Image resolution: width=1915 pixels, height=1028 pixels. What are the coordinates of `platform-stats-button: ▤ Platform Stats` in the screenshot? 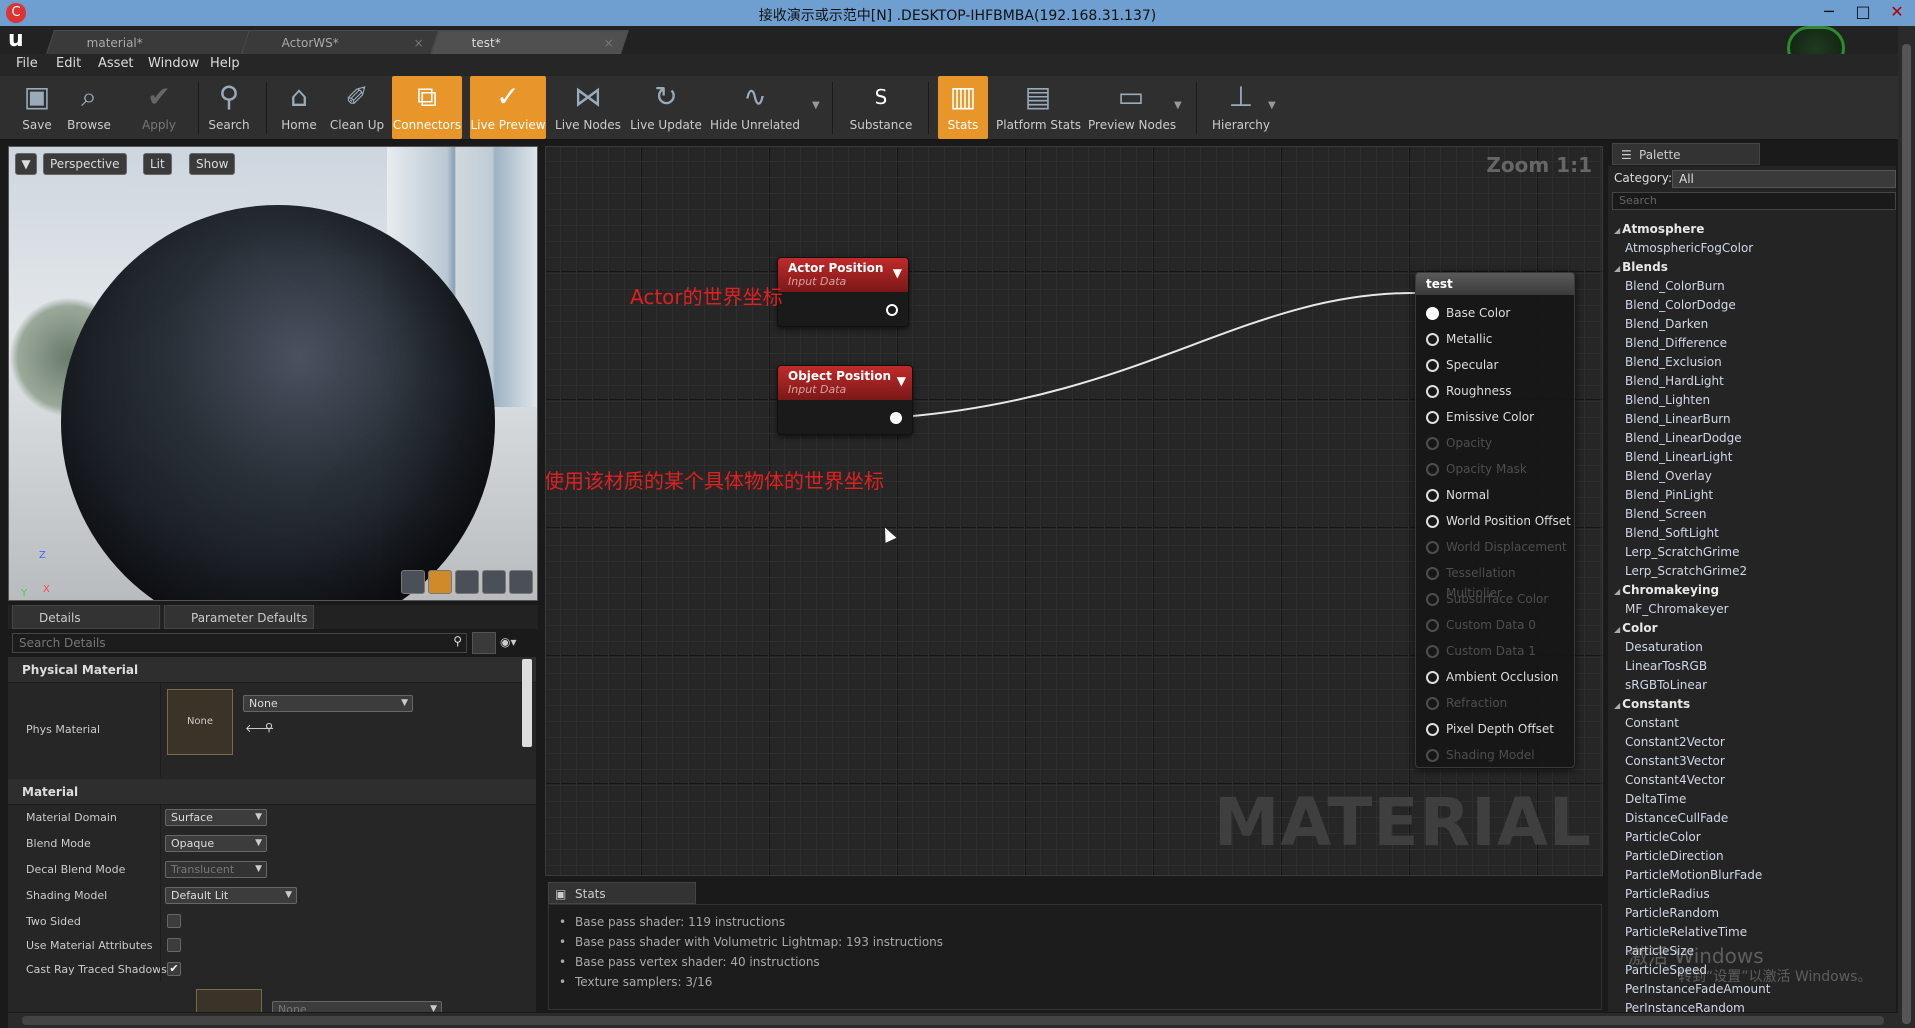 It's located at (1038, 107).